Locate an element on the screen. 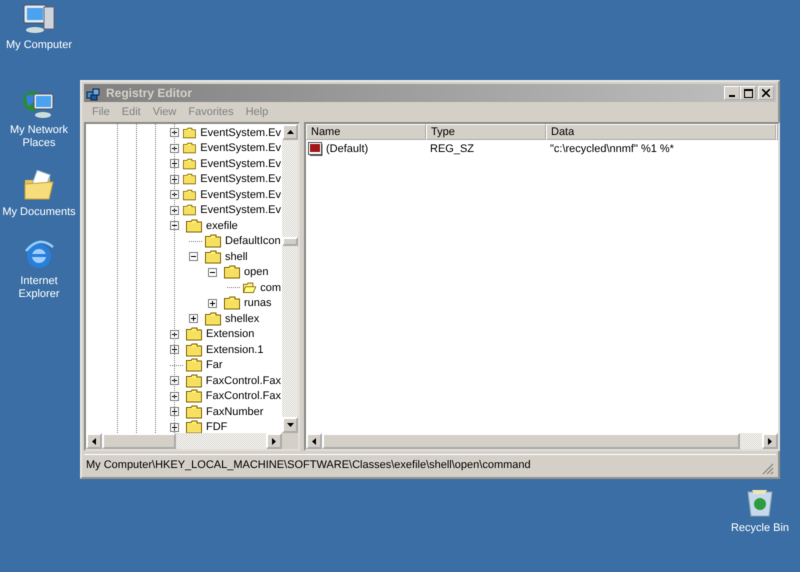 The height and width of the screenshot is (572, 800). minimize-button is located at coordinates (732, 93).